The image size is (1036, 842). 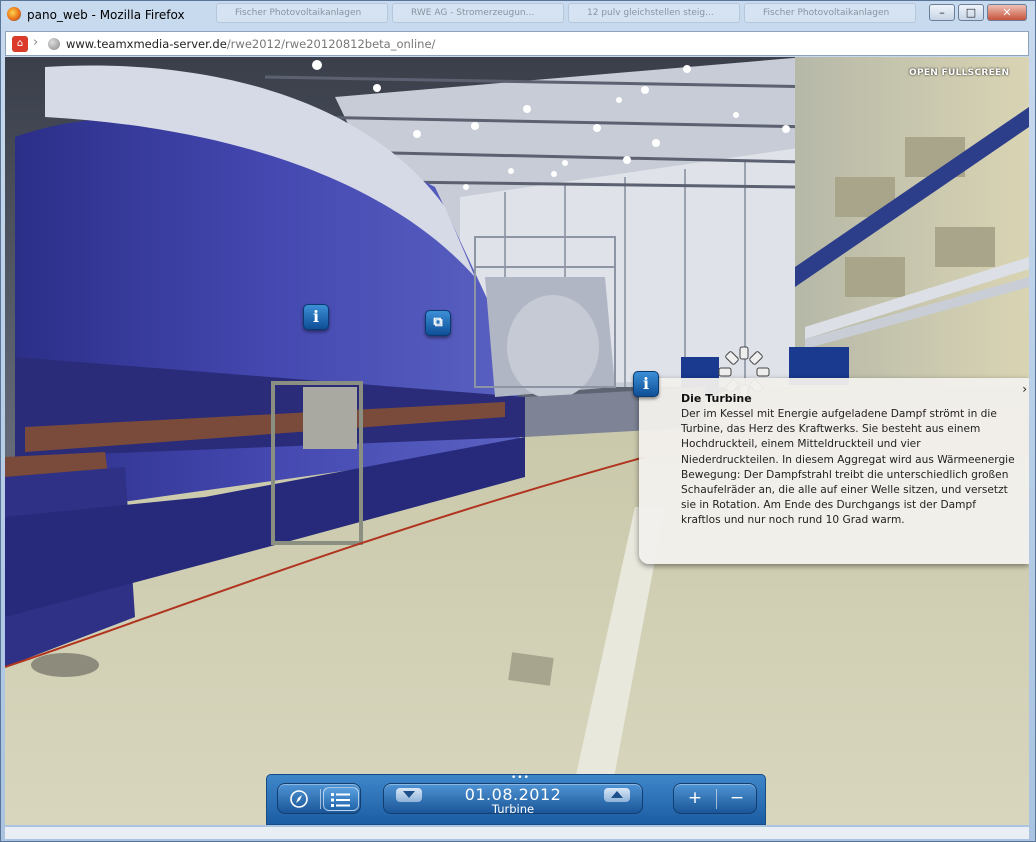 What do you see at coordinates (146, 44) in the screenshot?
I see `url-domain: www.teamxmedia-server.de` at bounding box center [146, 44].